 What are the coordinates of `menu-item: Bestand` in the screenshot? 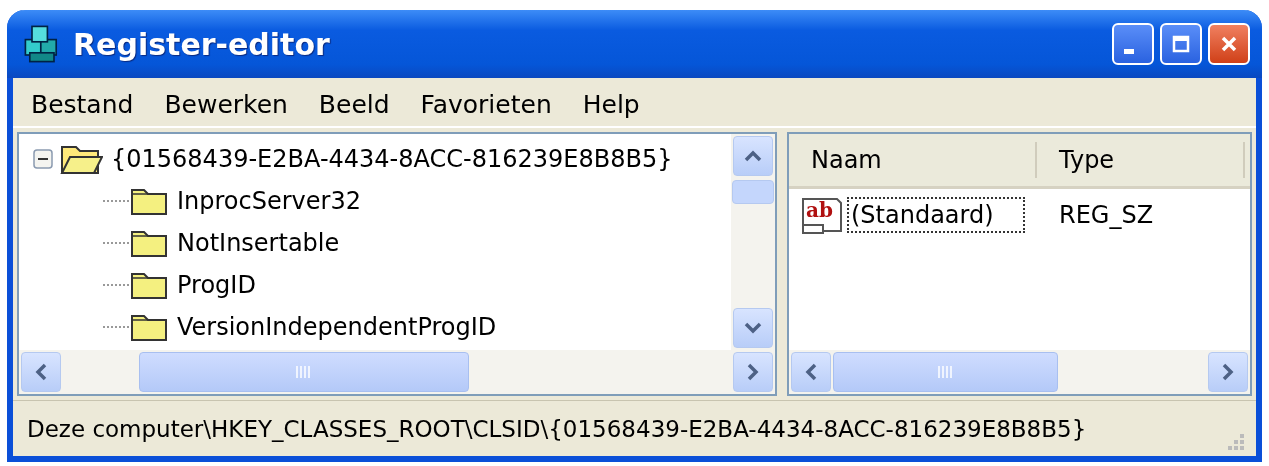 It's located at (82, 104).